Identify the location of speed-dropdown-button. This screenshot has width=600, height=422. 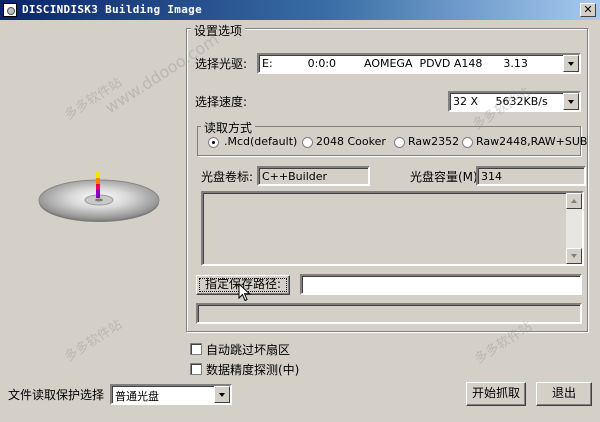
(571, 101).